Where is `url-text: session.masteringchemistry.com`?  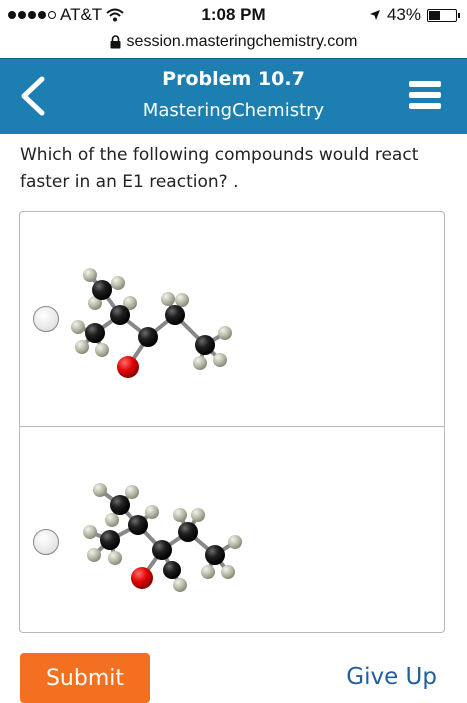
url-text: session.masteringchemistry.com is located at coordinates (242, 41).